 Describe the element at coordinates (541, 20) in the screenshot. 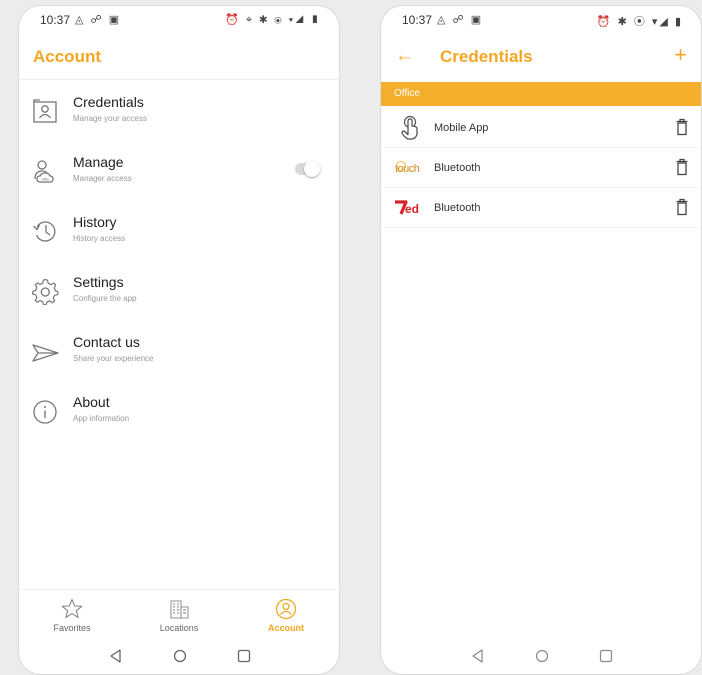

I see `status-bar: 10:37 ◬ ☍ ▣ ⏰ ✱ ⦿ ▾◢ ▮` at that location.